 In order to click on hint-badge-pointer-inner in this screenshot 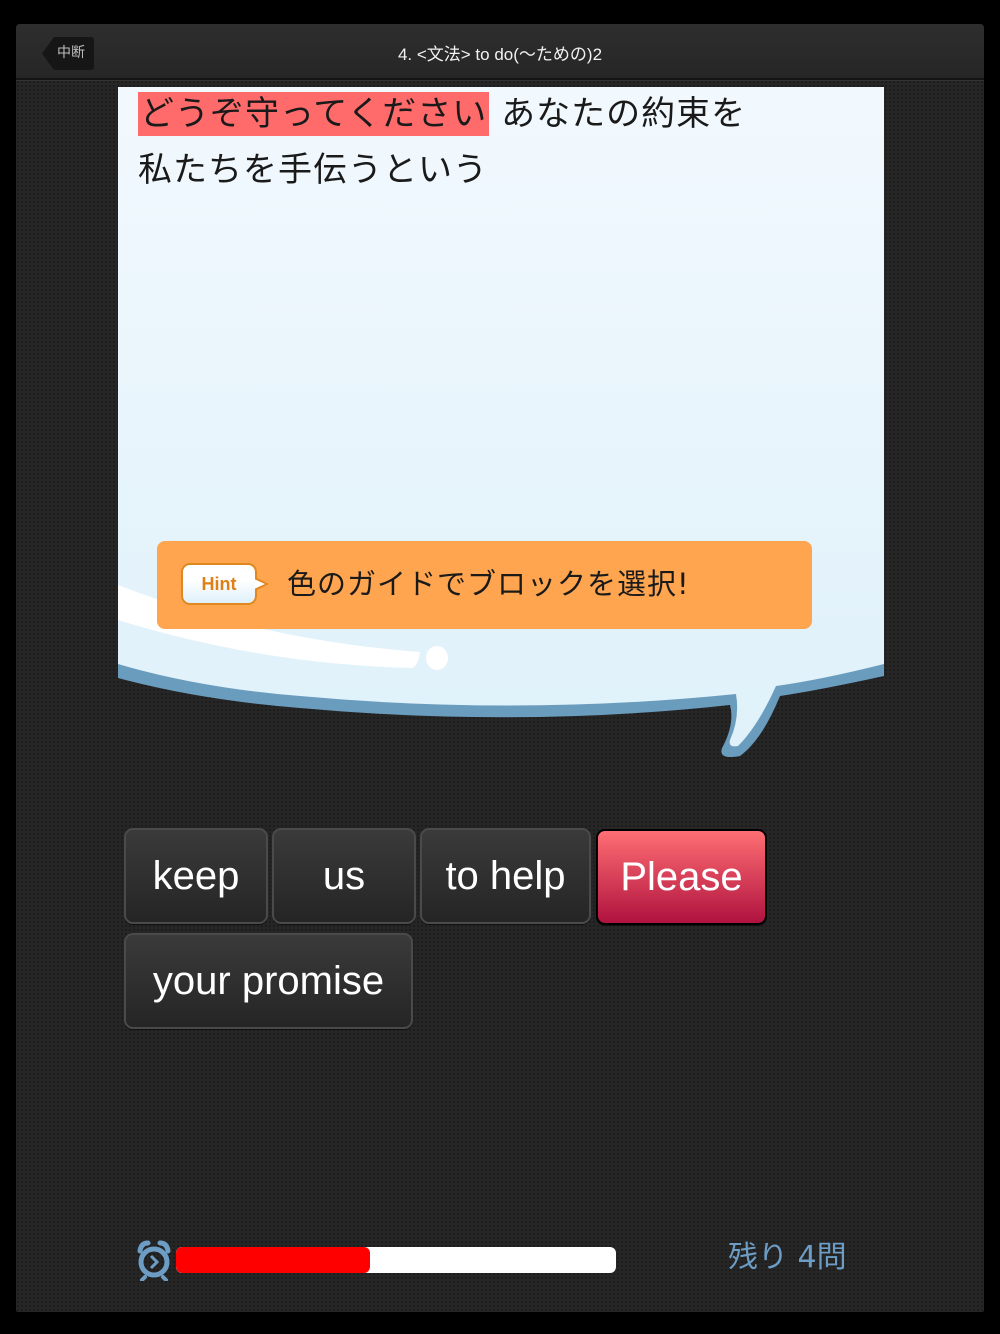, I will do `click(259, 584)`.